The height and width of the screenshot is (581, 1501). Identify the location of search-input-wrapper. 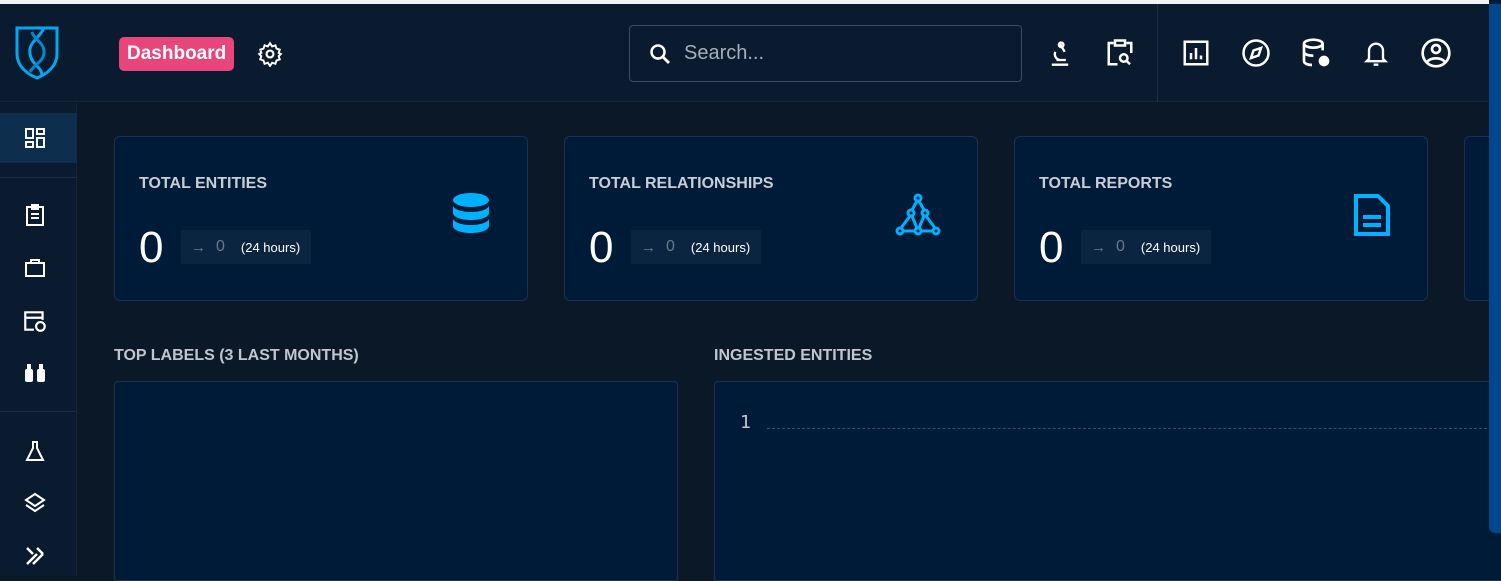
(825, 53).